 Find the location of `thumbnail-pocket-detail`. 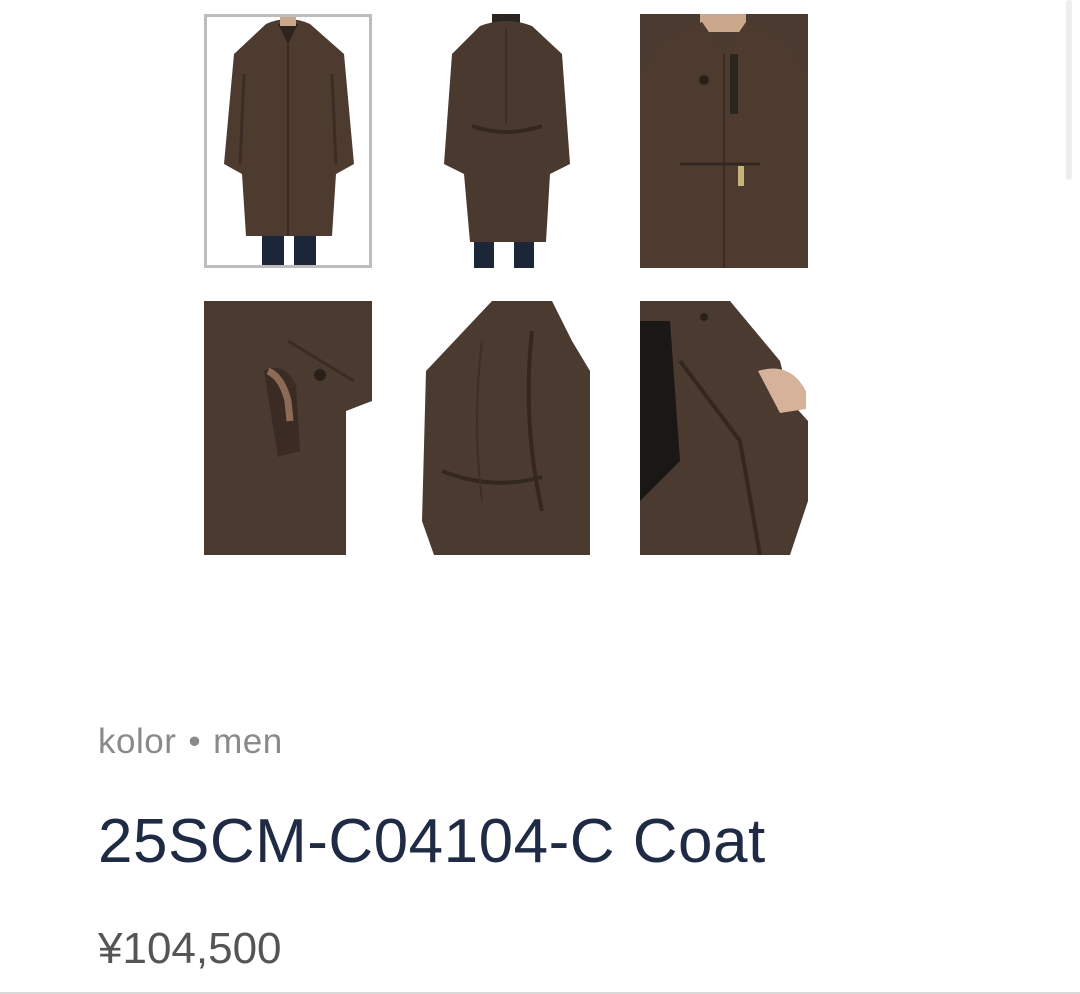

thumbnail-pocket-detail is located at coordinates (288, 428).